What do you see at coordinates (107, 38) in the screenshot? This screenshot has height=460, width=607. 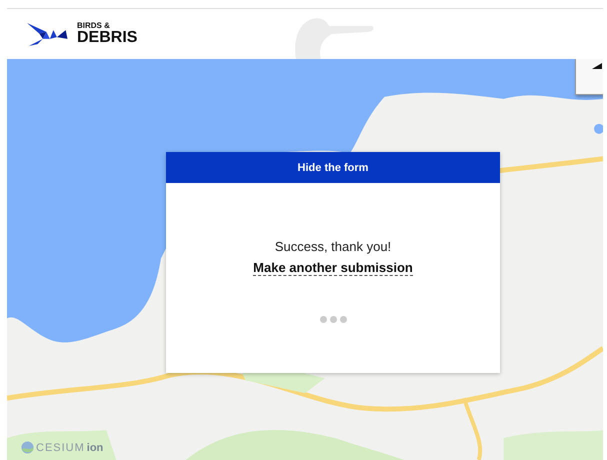 I see `logo-title: DEBRIS` at bounding box center [107, 38].